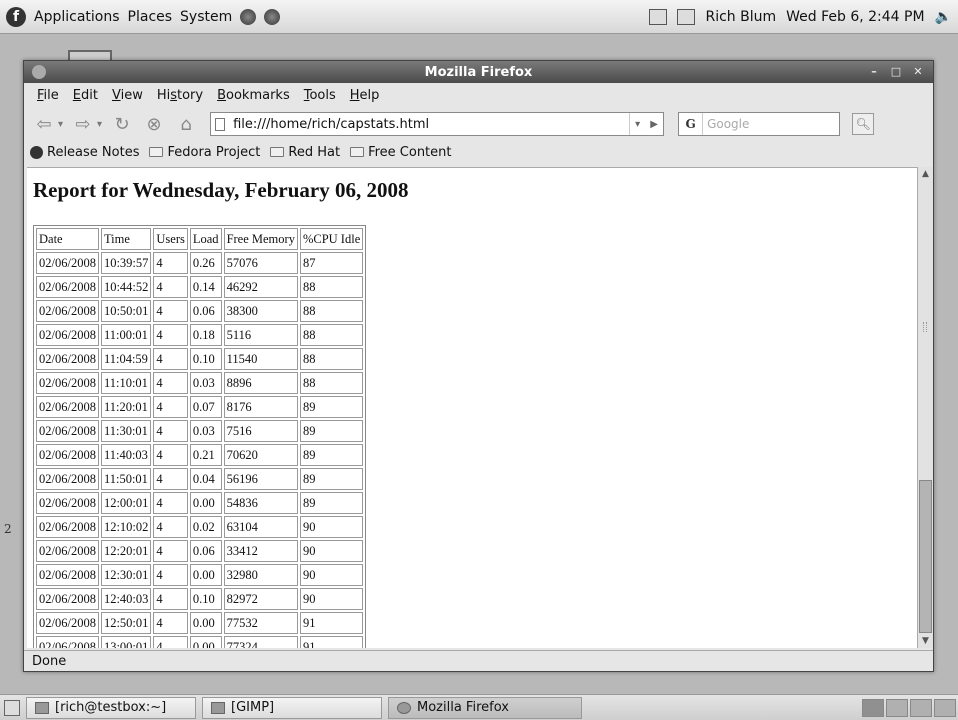  I want to click on menu-item: Bookmarks, so click(253, 95).